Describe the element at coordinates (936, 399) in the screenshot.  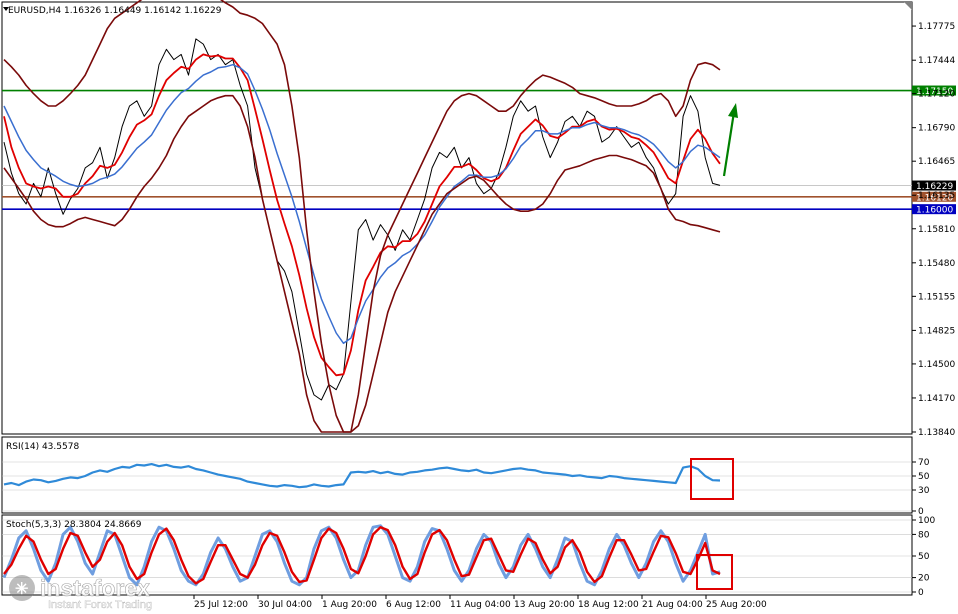
I see `y-tick-label: 1.14170` at that location.